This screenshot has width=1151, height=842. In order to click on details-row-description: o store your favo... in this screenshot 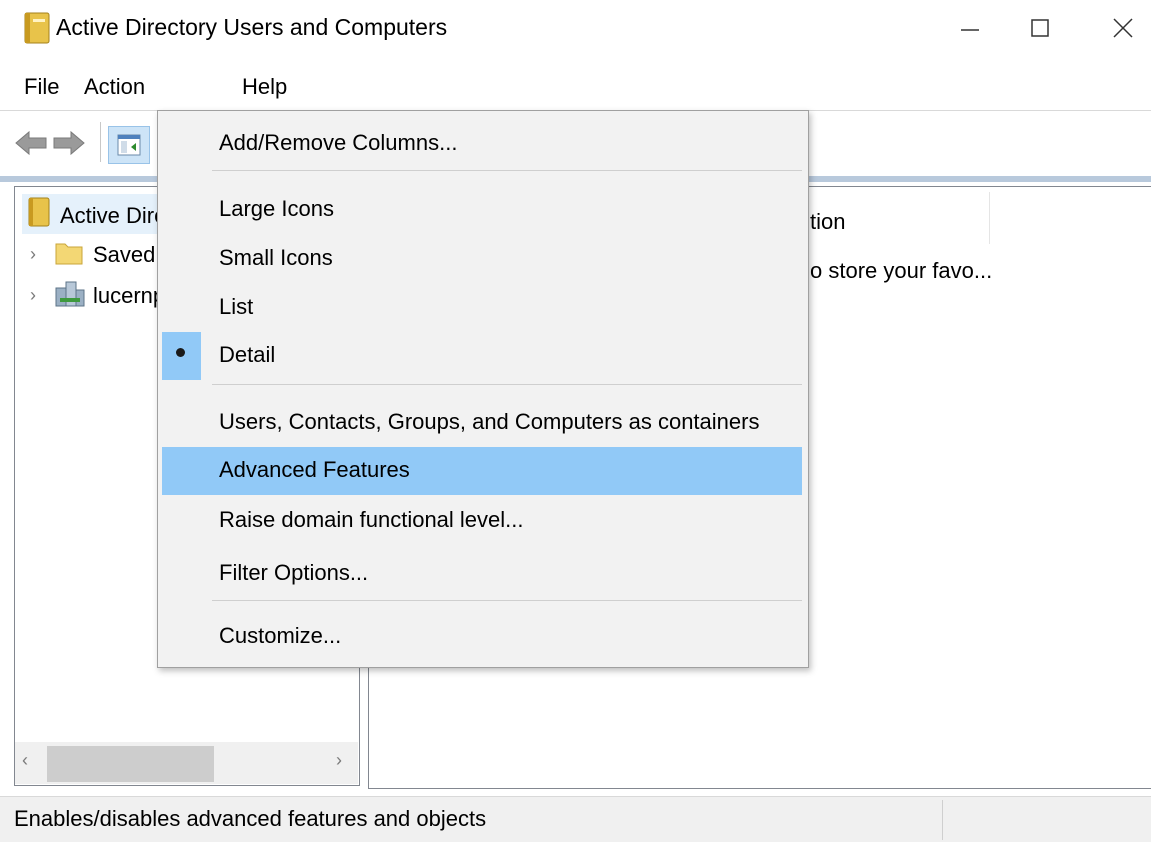, I will do `click(901, 270)`.